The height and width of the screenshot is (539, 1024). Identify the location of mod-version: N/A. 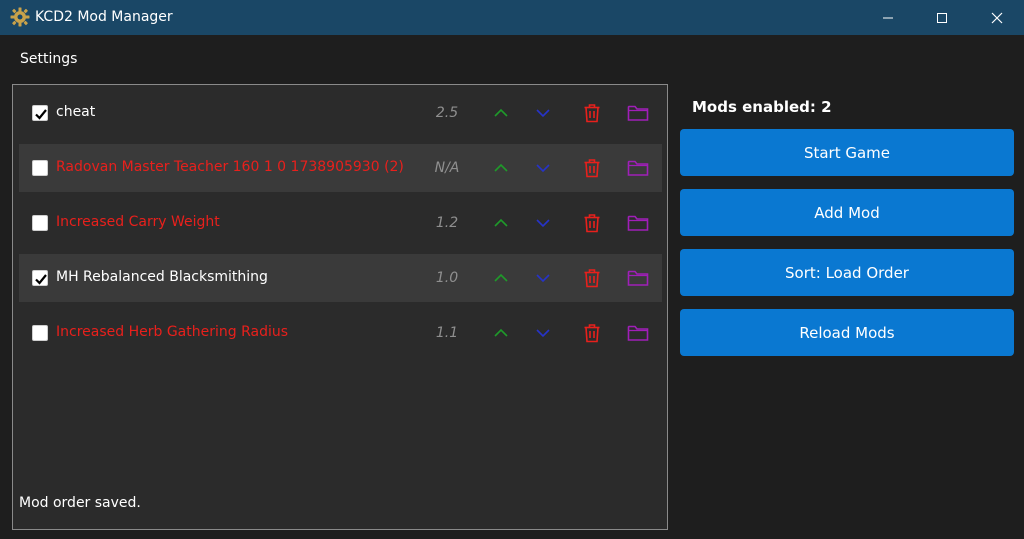
(447, 168).